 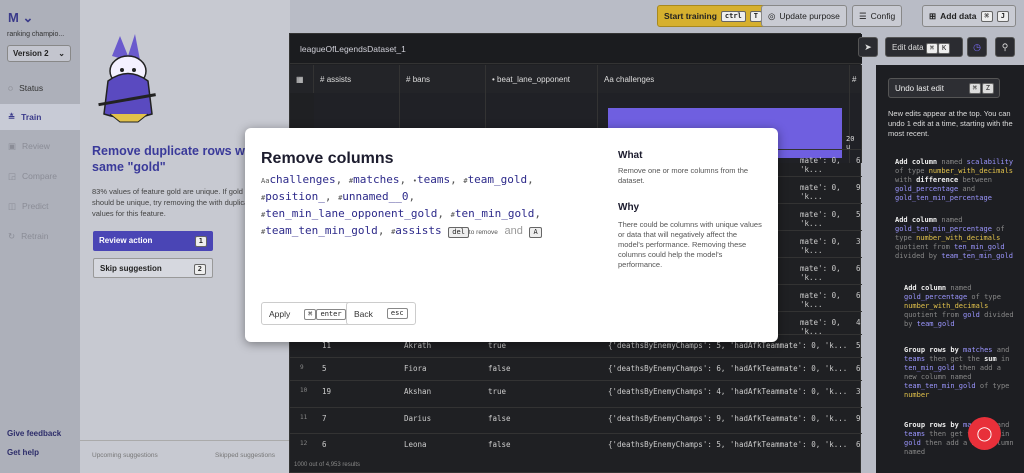 What do you see at coordinates (20, 18) in the screenshot?
I see `app-logo: M ⌄` at bounding box center [20, 18].